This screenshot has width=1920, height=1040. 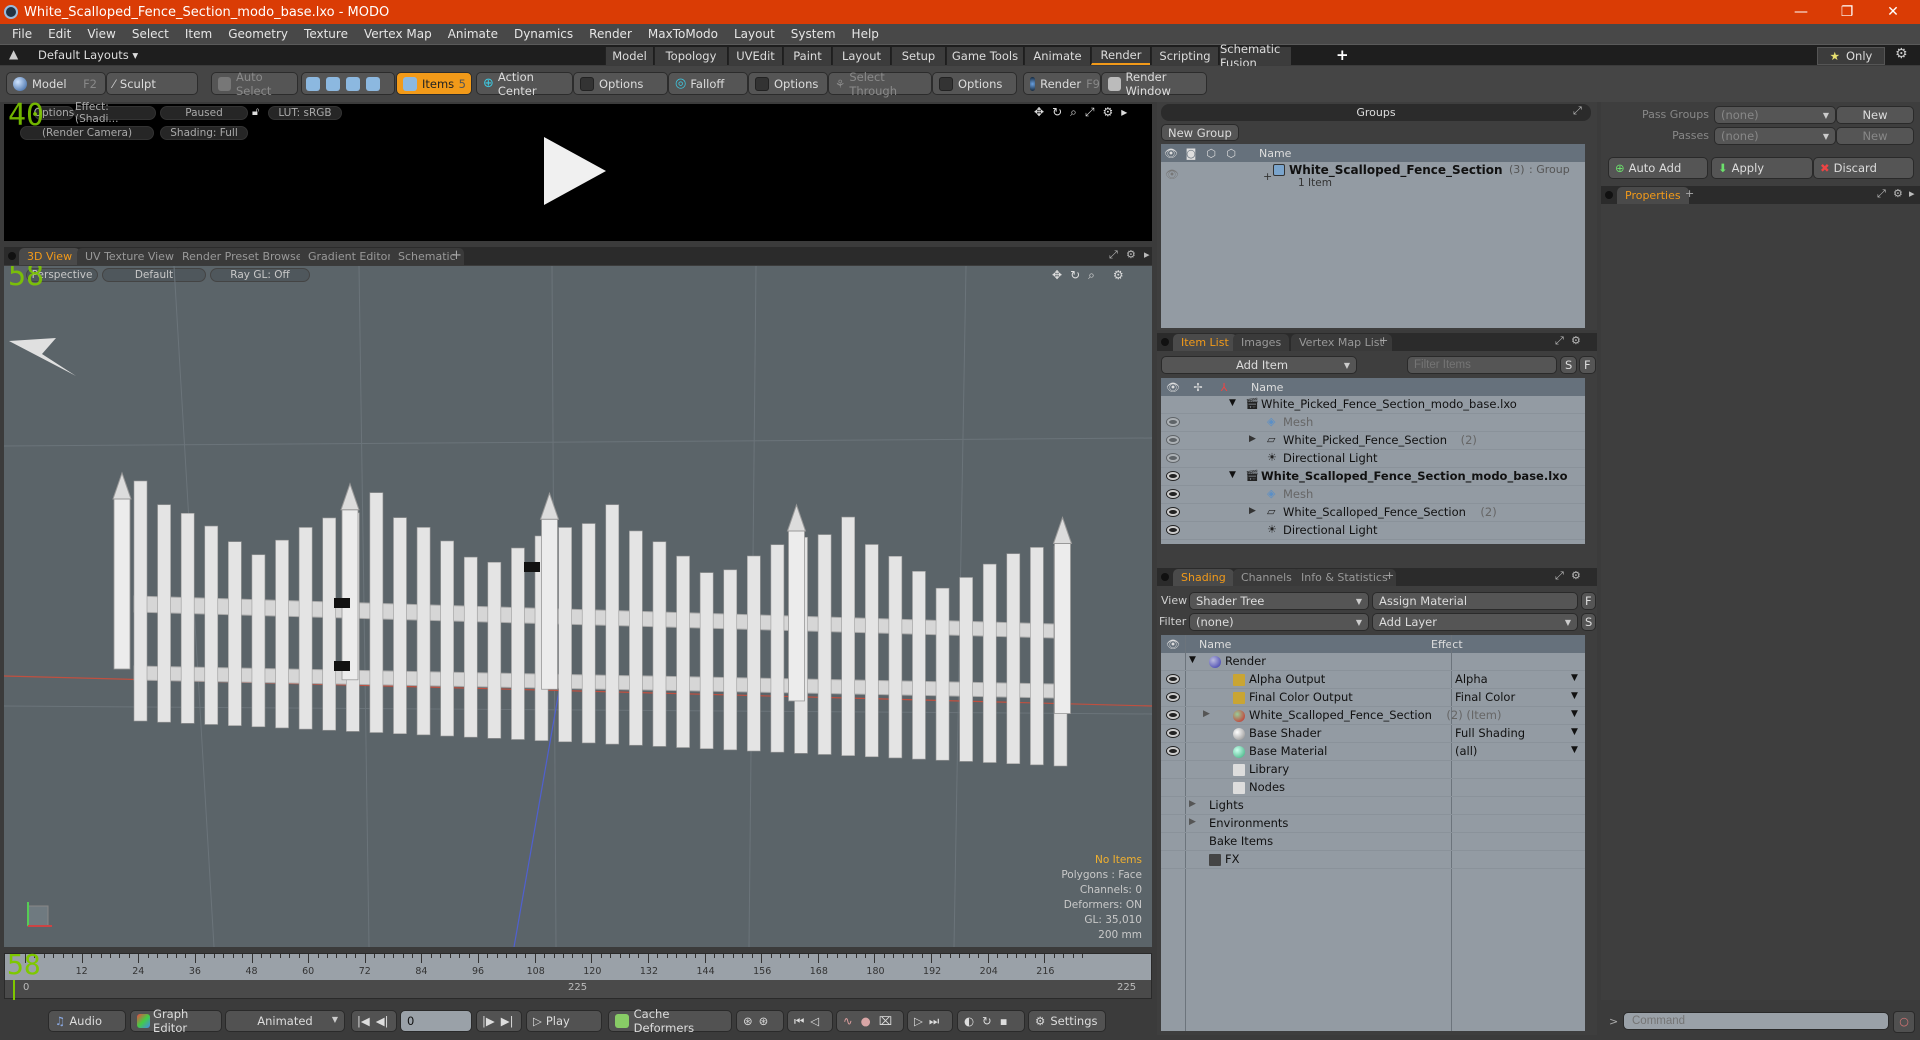 What do you see at coordinates (198, 34) in the screenshot?
I see `menu-item: Item` at bounding box center [198, 34].